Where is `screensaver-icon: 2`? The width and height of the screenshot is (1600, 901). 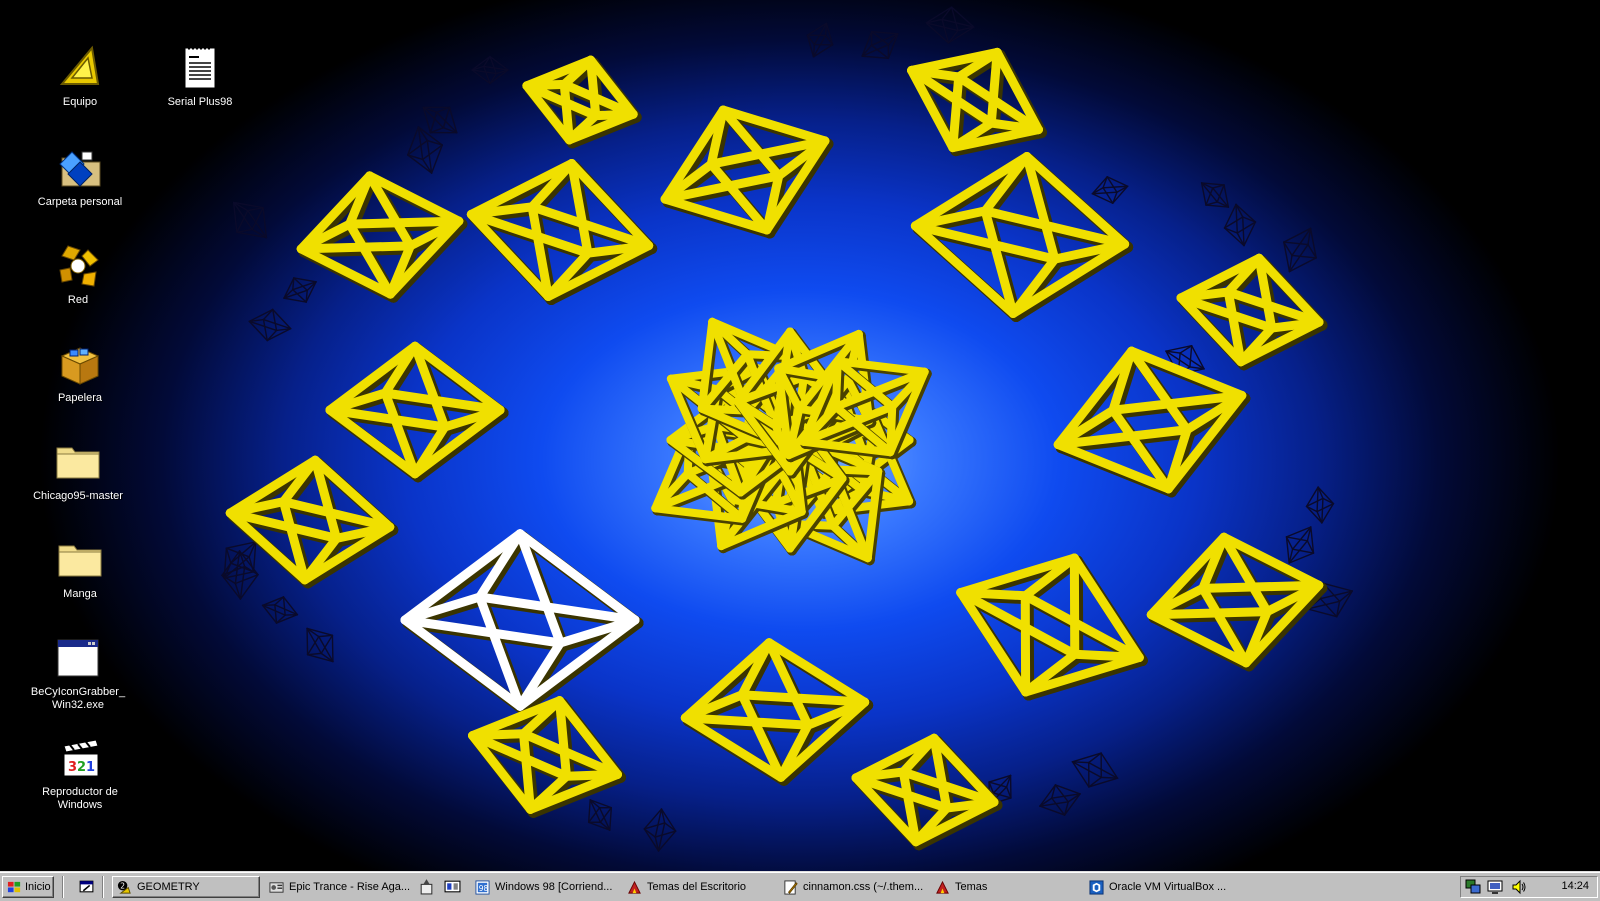
screensaver-icon: 2 is located at coordinates (124, 887).